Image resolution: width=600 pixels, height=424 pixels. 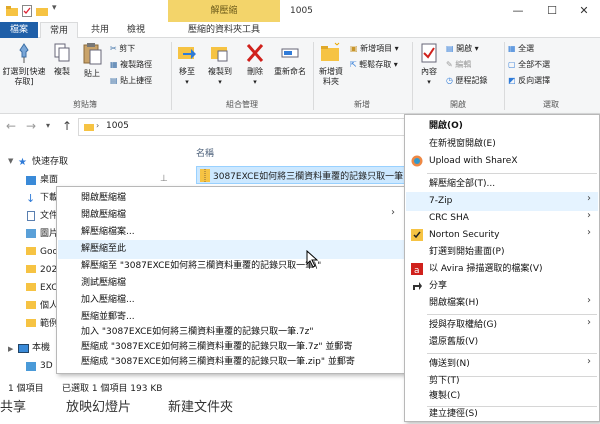 I want to click on recent-locations-icon: ▾, so click(x=48, y=125).